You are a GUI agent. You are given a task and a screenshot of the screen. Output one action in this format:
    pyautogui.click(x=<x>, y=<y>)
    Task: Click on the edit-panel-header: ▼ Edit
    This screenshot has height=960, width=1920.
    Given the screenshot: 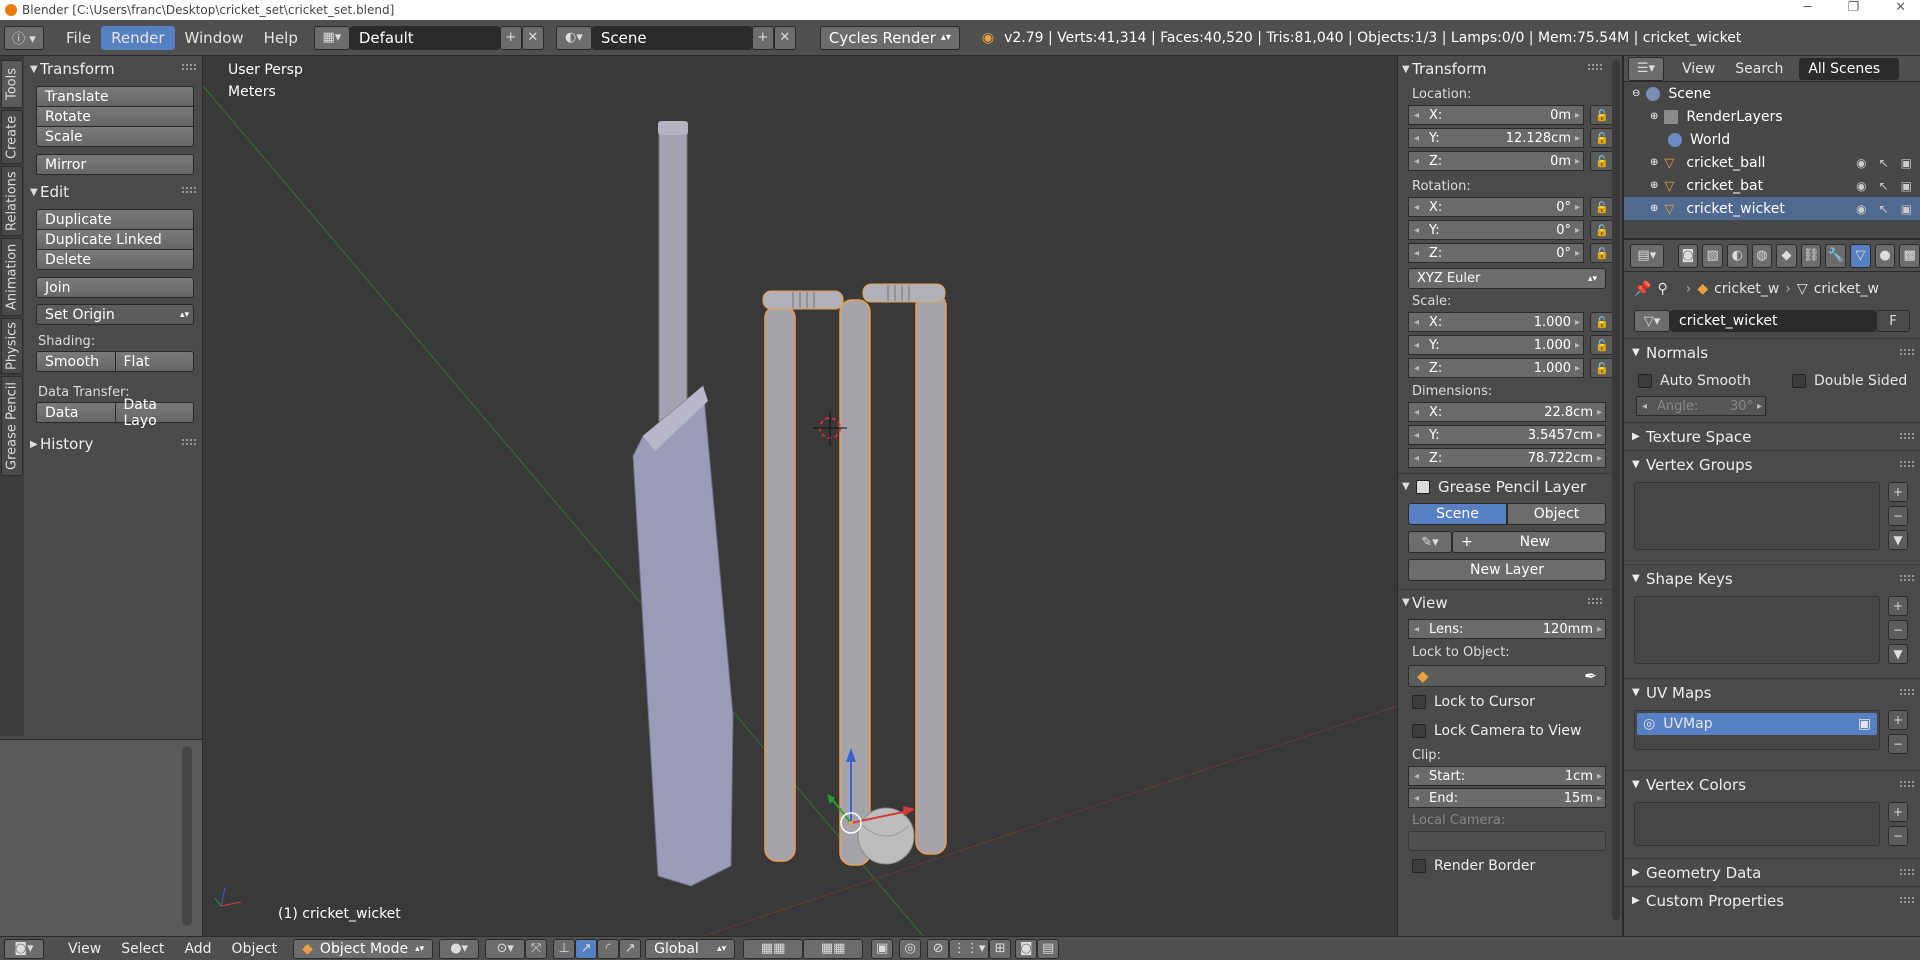 What is the action you would take?
    pyautogui.click(x=114, y=192)
    